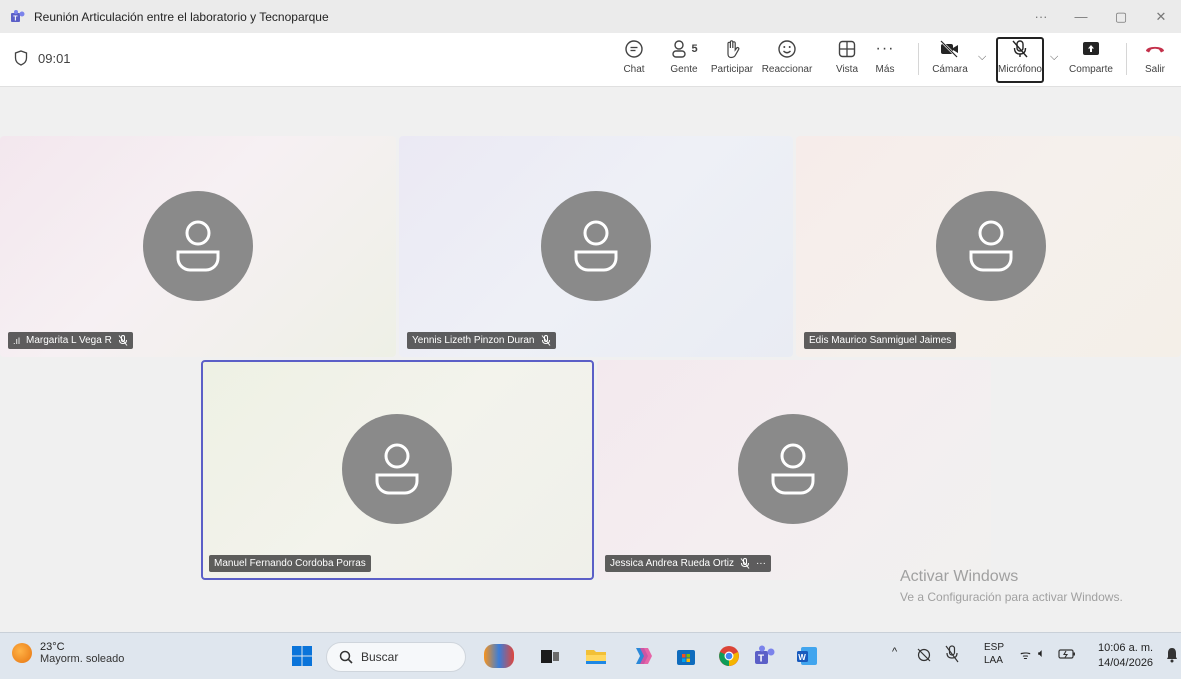 This screenshot has width=1181, height=679. Describe the element at coordinates (302, 656) in the screenshot. I see `windows-start-icon` at that location.